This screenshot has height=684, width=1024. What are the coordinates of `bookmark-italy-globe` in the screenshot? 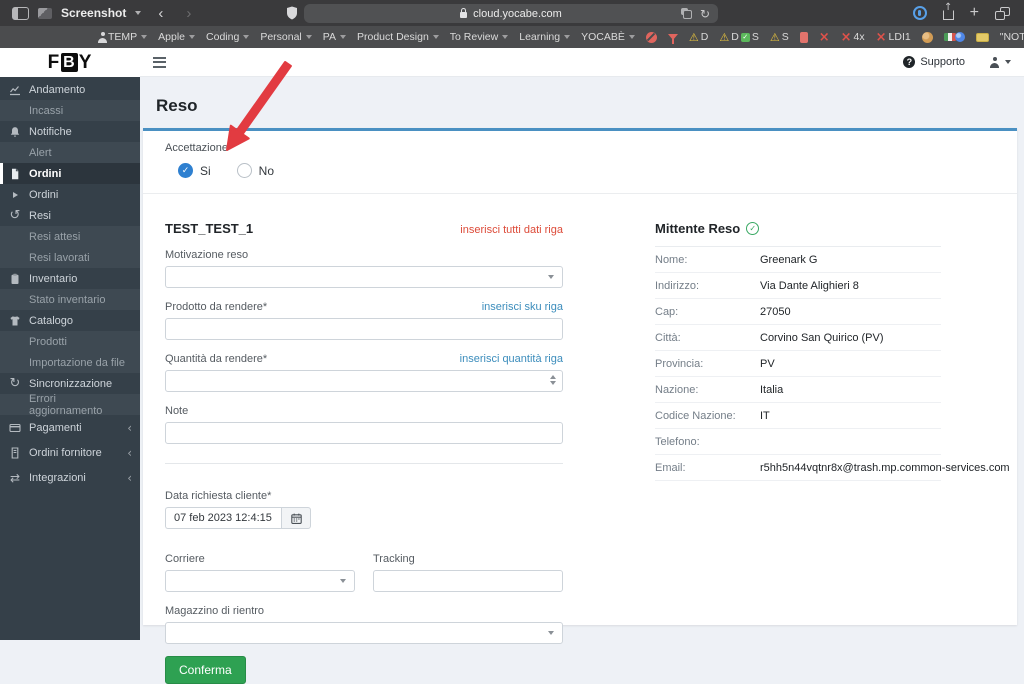 It's located at (954, 37).